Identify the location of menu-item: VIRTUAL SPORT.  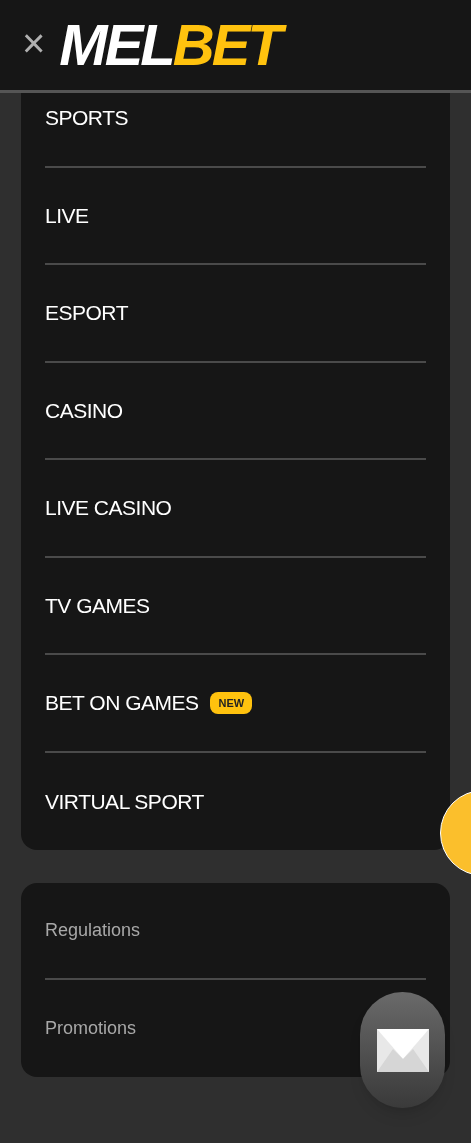
(124, 801).